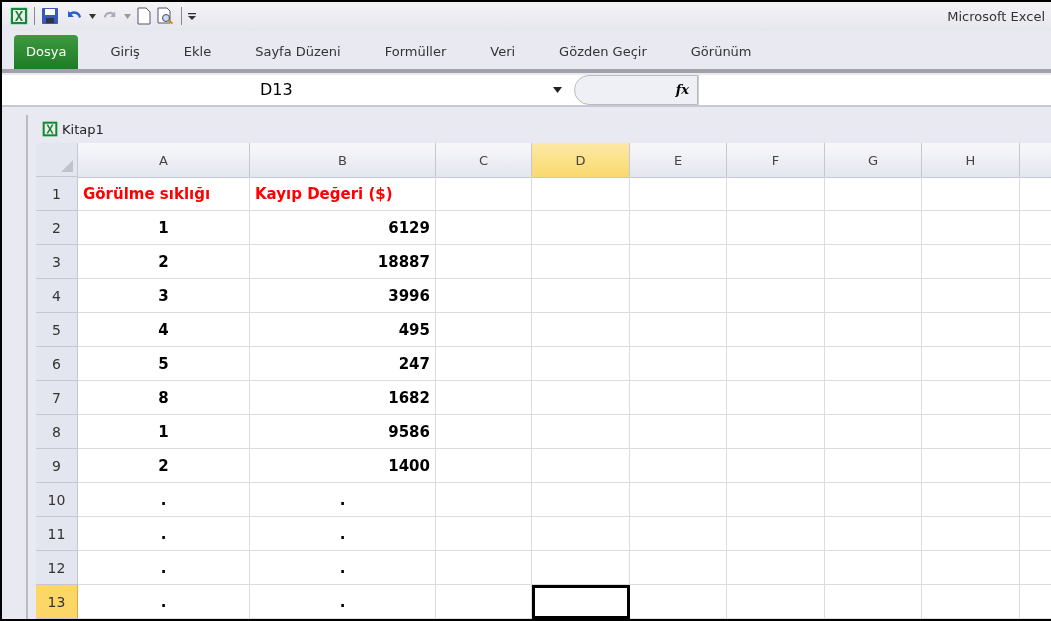  Describe the element at coordinates (57, 466) in the screenshot. I see `row-header: 9` at that location.